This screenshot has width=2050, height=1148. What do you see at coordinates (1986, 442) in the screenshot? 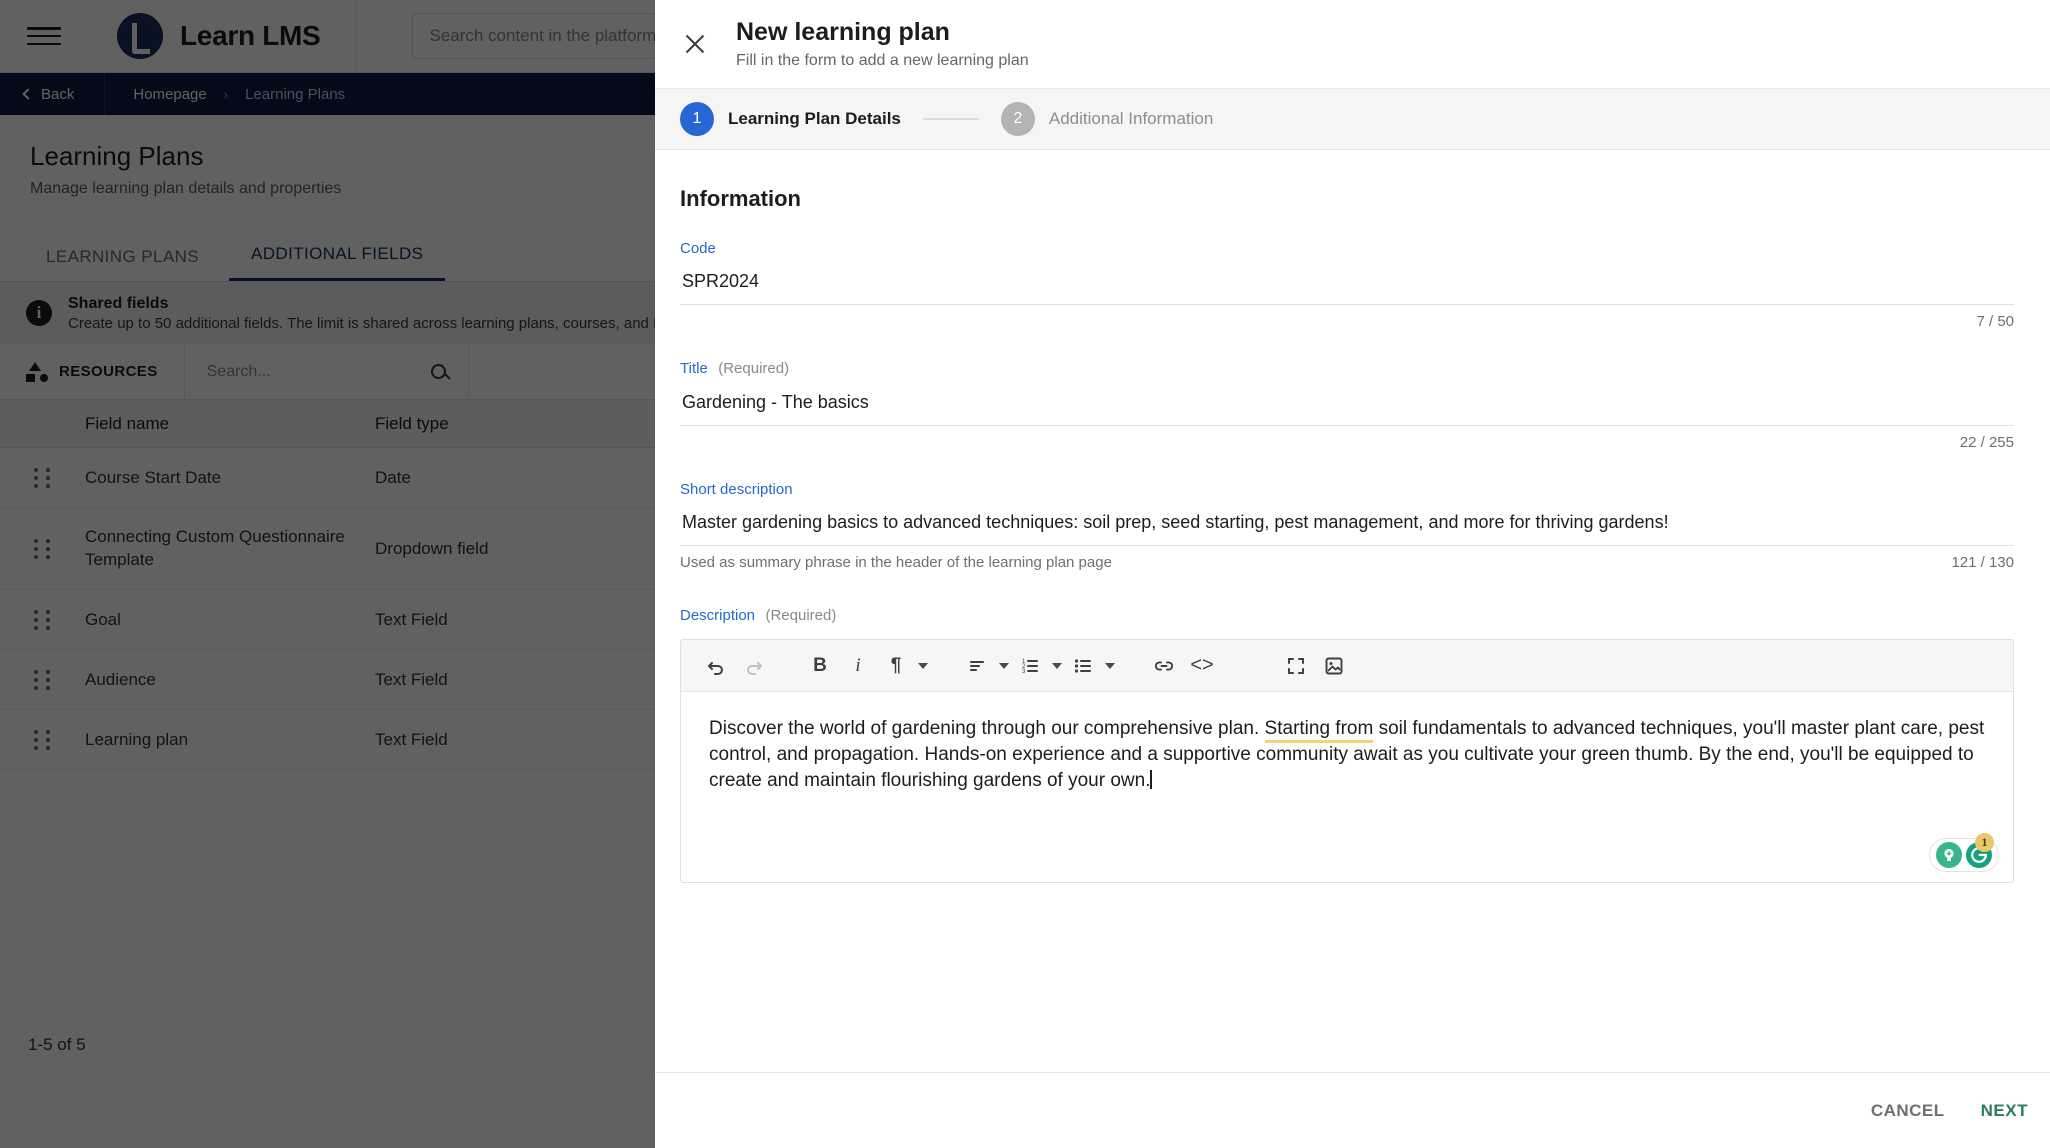
I see `field-title-counter: 22 / 255` at bounding box center [1986, 442].